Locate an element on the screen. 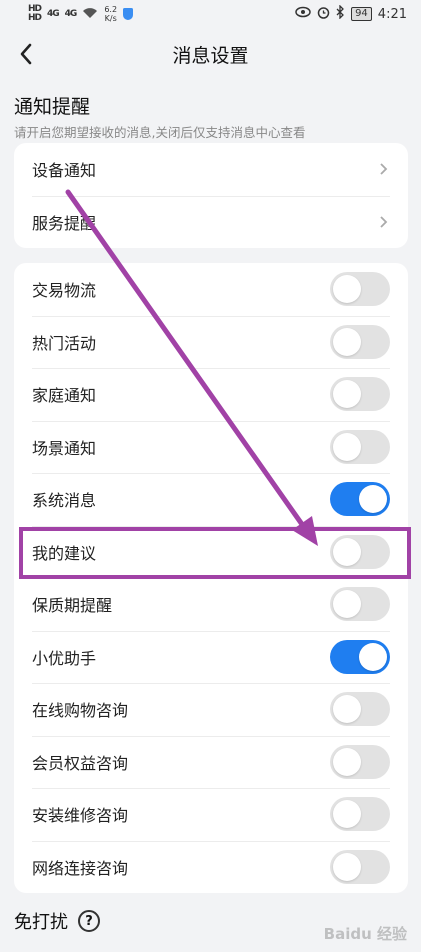  toggle-row-label: 小优助手 is located at coordinates (64, 658).